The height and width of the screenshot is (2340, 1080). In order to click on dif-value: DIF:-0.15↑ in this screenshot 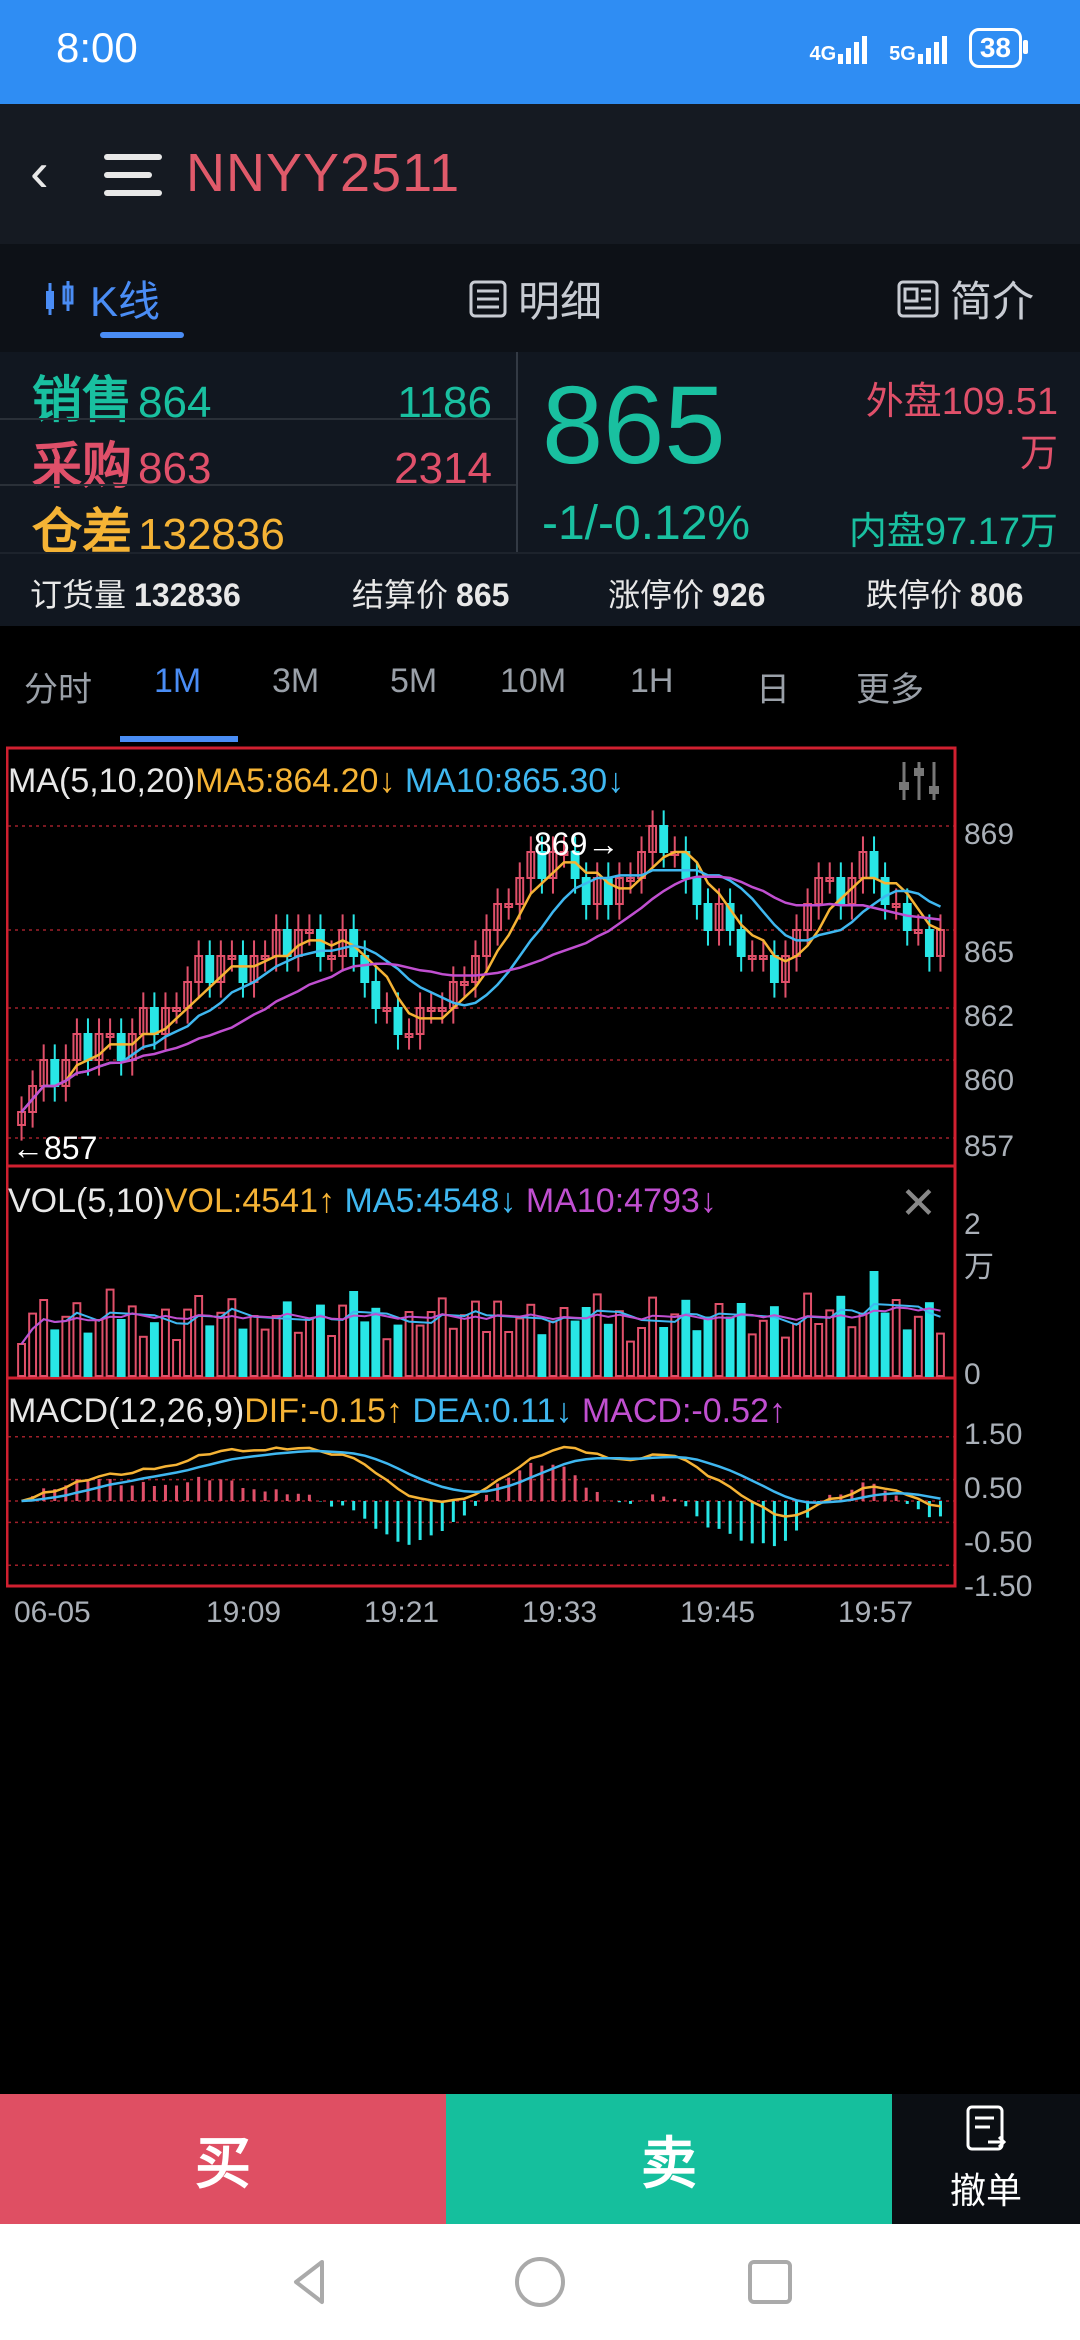, I will do `click(323, 1411)`.